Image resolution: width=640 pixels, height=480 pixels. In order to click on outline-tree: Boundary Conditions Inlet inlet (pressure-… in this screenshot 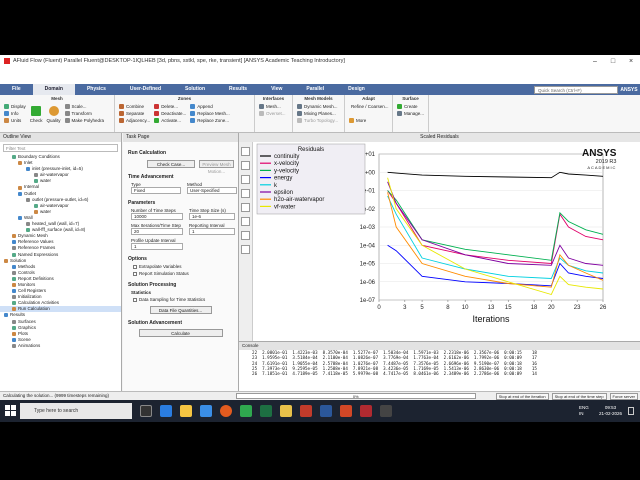, I will do `click(60, 251)`.